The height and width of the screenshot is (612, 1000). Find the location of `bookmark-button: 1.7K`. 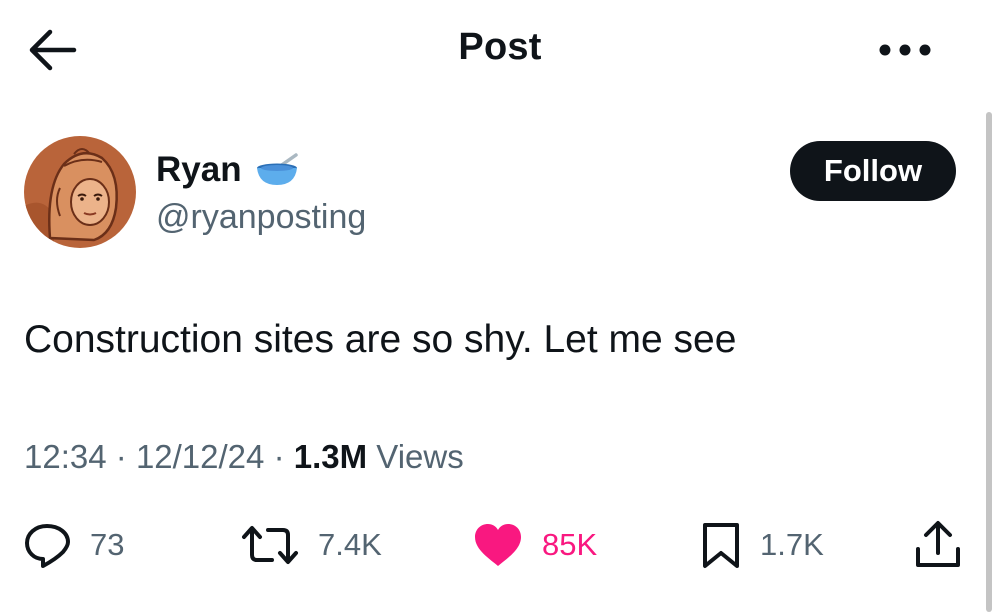

bookmark-button: 1.7K is located at coordinates (762, 545).